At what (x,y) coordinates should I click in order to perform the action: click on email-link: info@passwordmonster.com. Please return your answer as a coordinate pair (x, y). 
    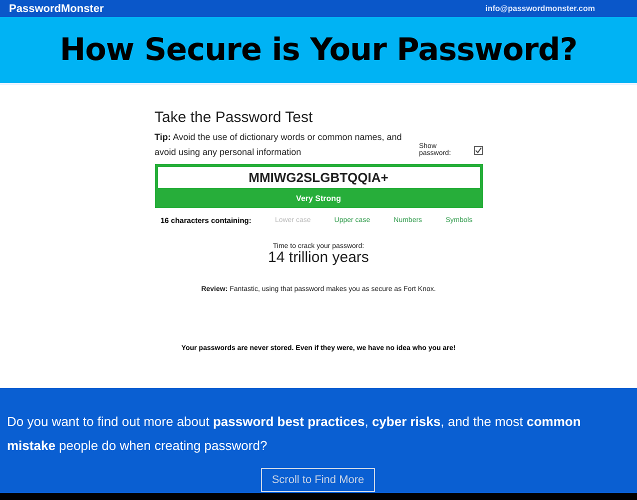
    Looking at the image, I should click on (540, 8).